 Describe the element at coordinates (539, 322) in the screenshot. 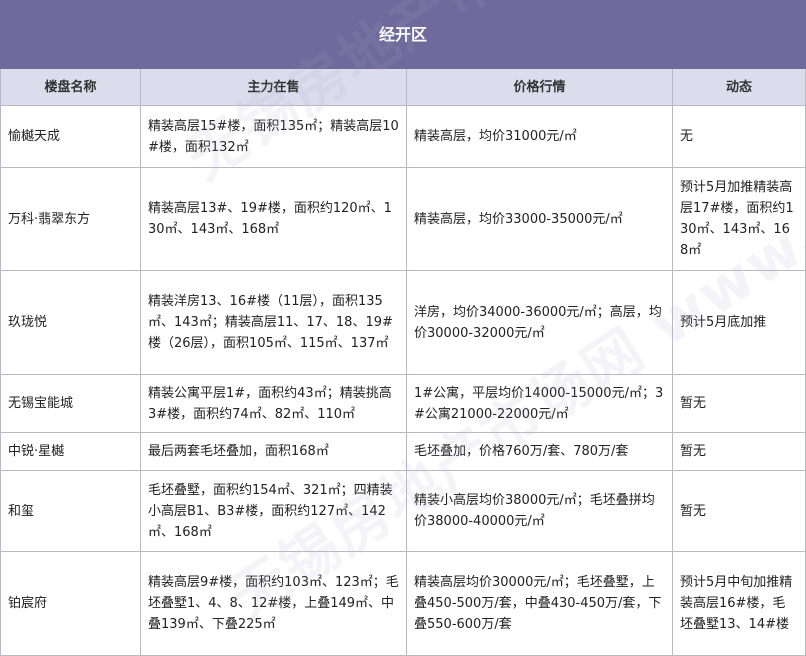

I see `cell-price: 洋房，均价34000-36000元/㎡；高层，均价30000-32000元/㎡` at that location.